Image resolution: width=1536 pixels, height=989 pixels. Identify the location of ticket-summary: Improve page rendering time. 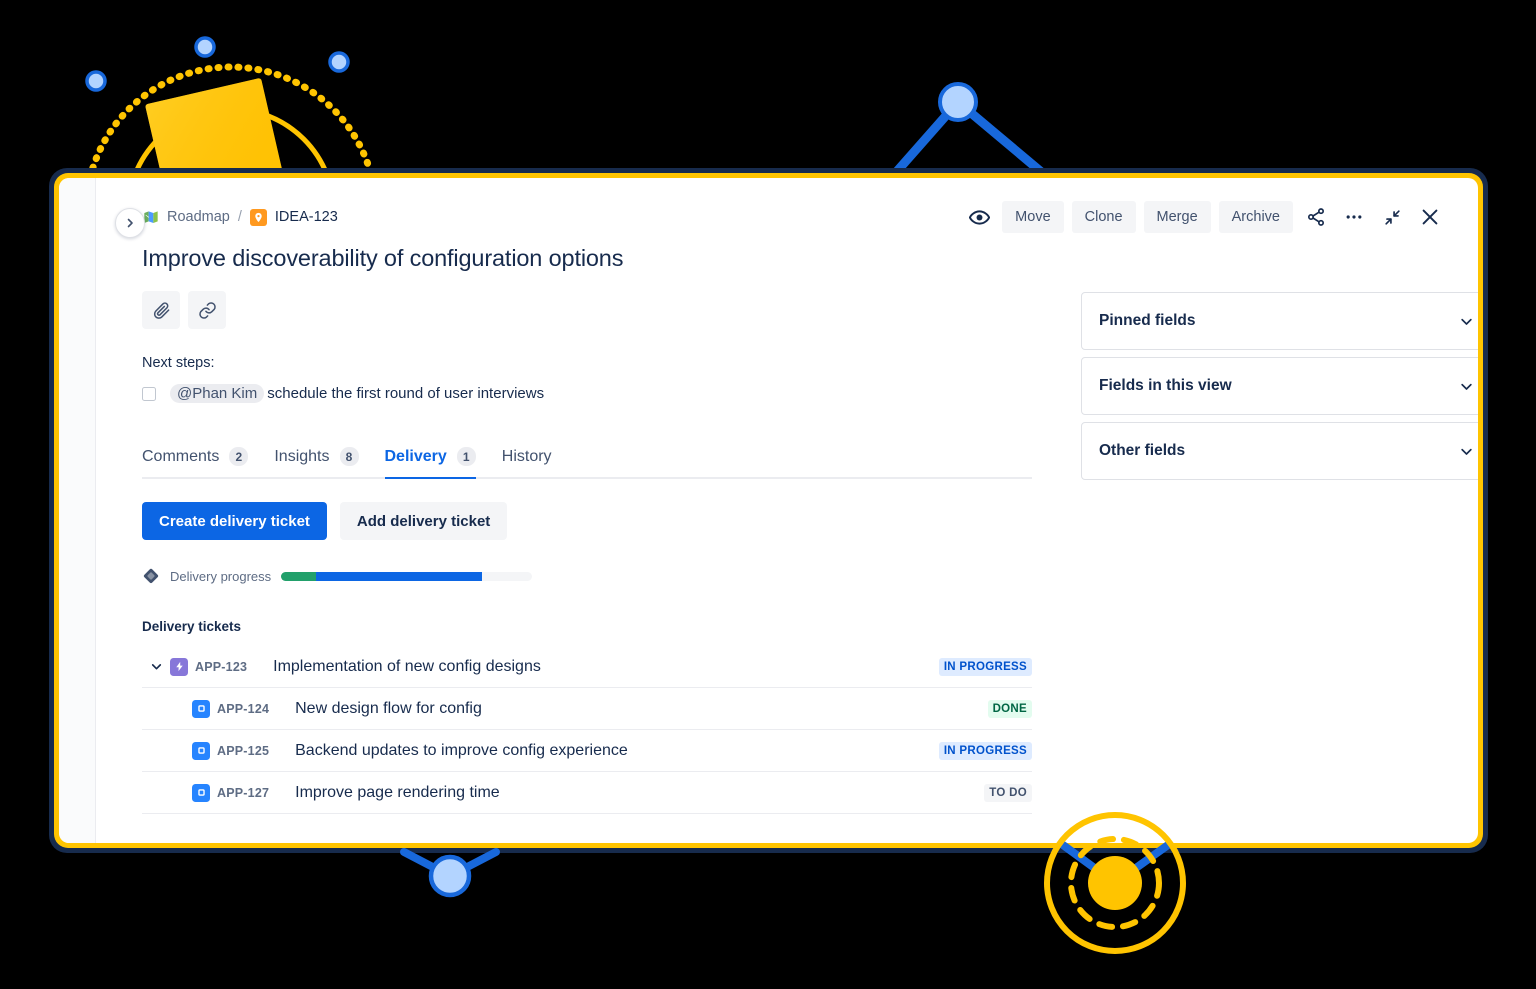
(639, 793).